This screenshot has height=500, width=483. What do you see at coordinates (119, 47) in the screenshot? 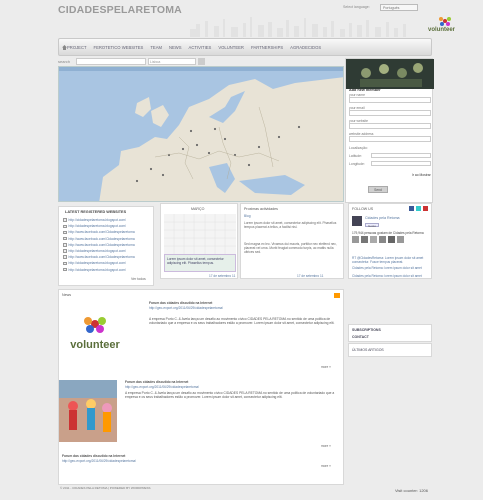
I see `nav-websites: FEROTETICO WEBSITES` at bounding box center [119, 47].